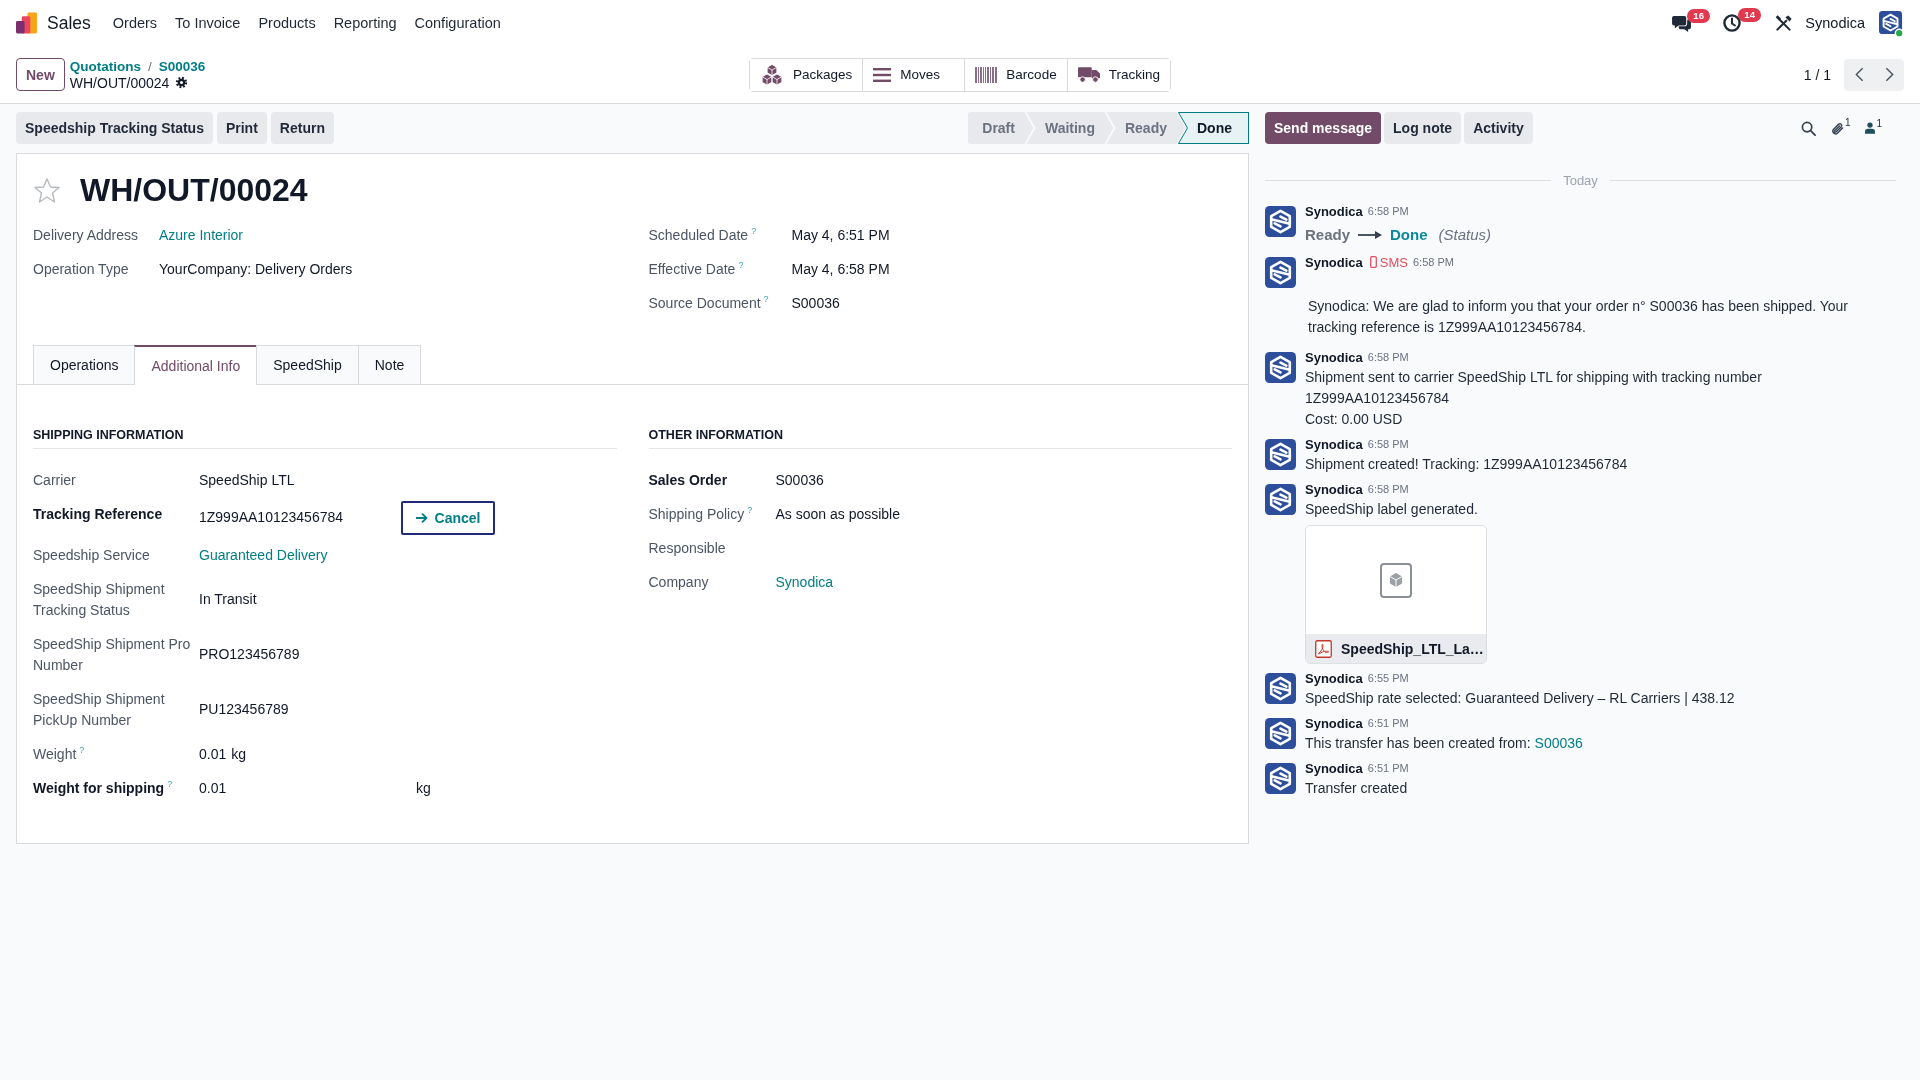  What do you see at coordinates (882, 74) in the screenshot?
I see `list-icon` at bounding box center [882, 74].